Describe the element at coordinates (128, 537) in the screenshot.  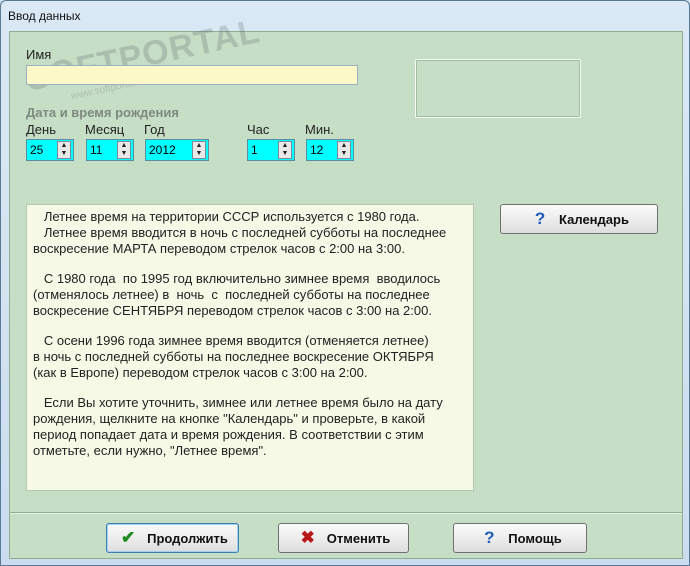
I see `checkmark-icon: ✔` at that location.